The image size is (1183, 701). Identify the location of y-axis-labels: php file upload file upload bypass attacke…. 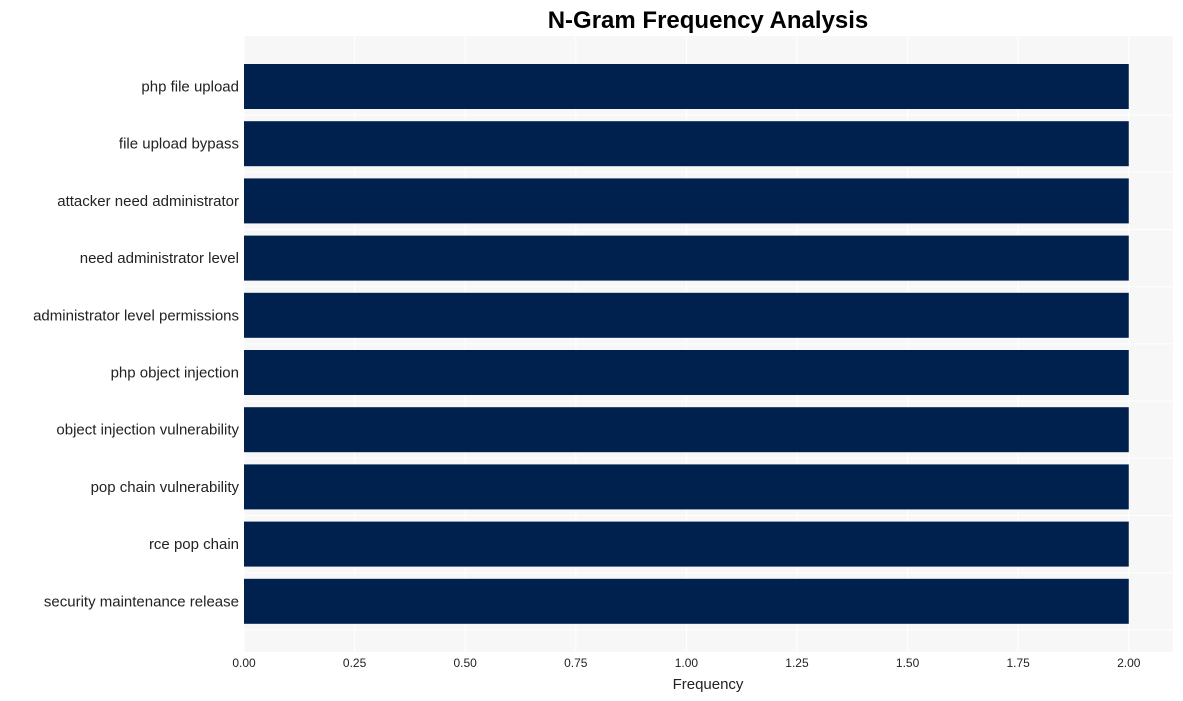
(136, 345).